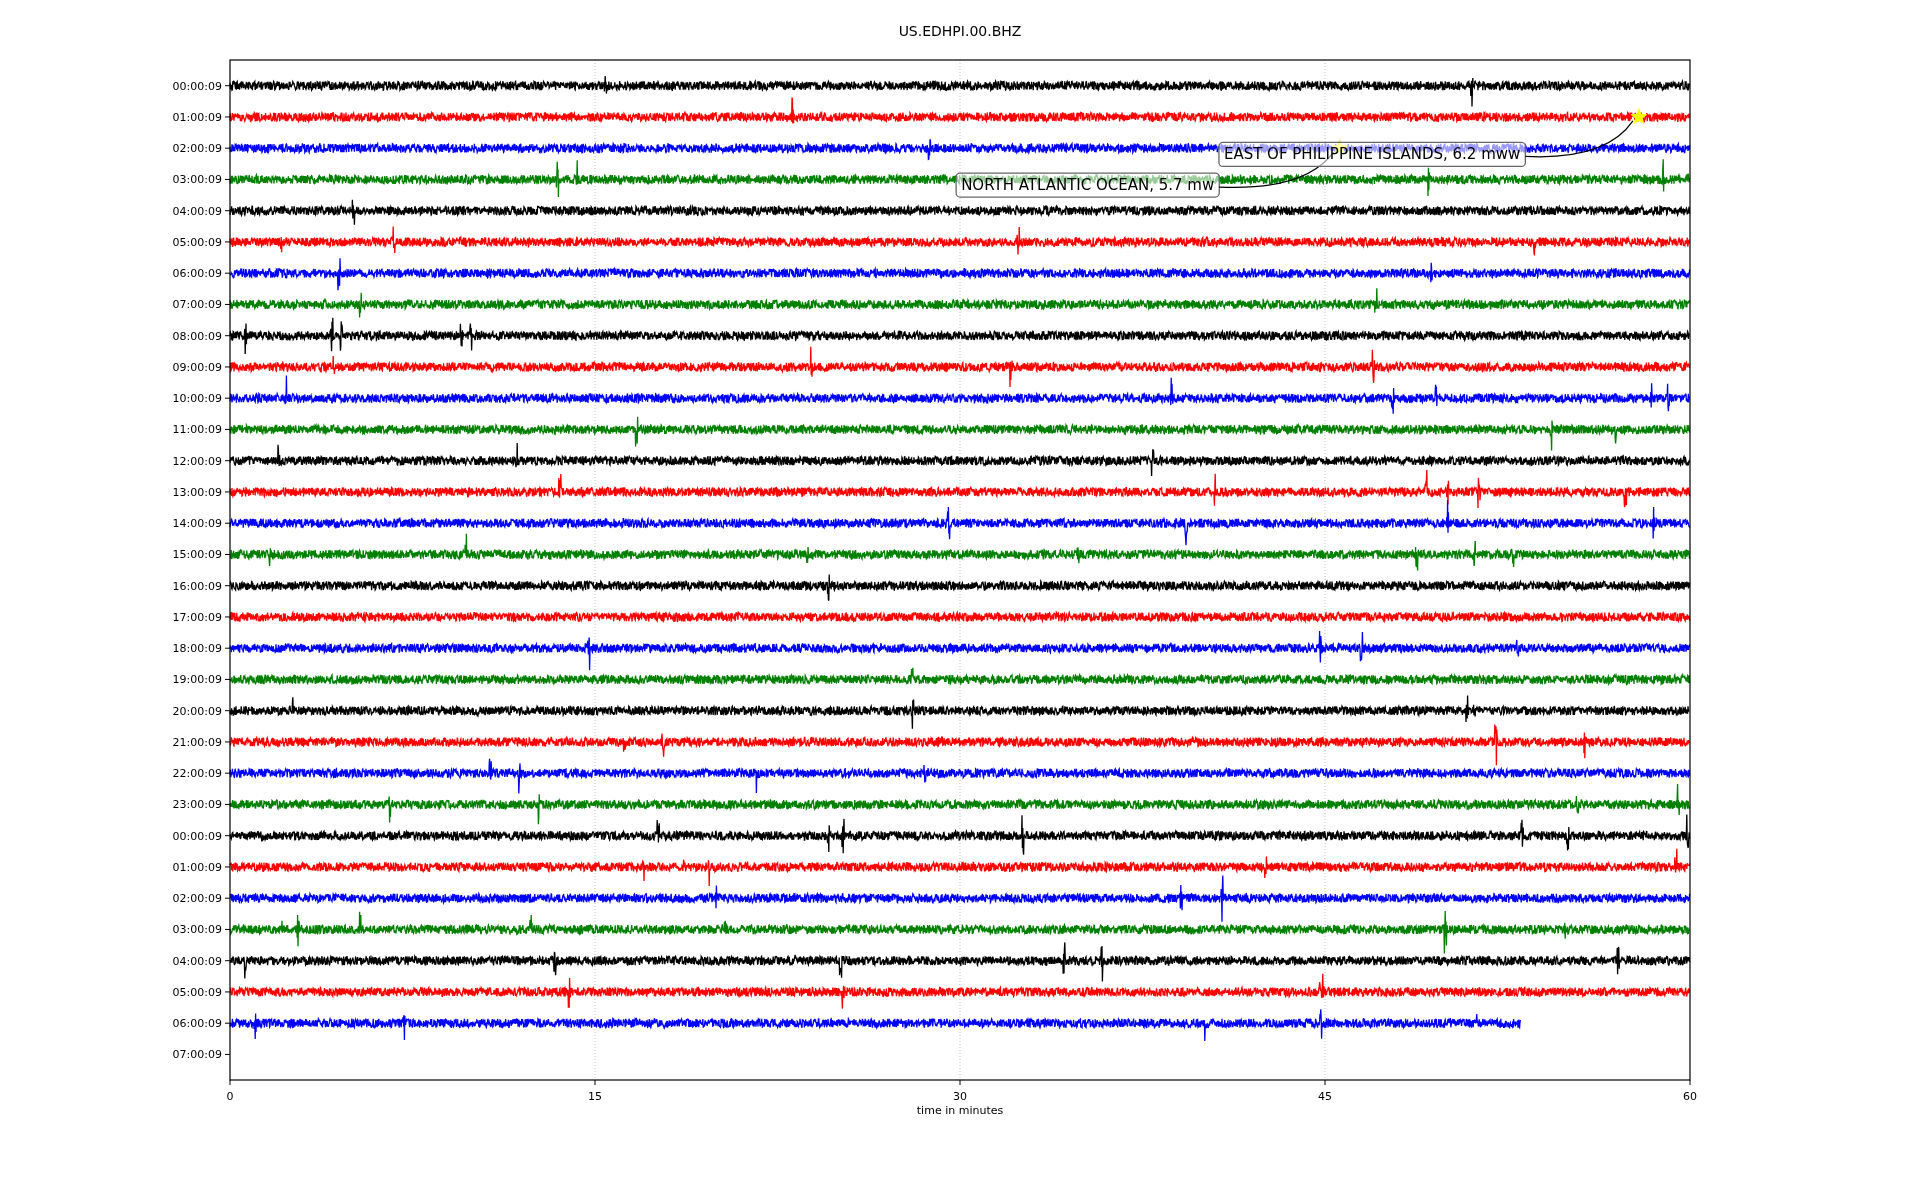 Image resolution: width=1920 pixels, height=1200 pixels. I want to click on tick-label: 11:00:09, so click(197, 430).